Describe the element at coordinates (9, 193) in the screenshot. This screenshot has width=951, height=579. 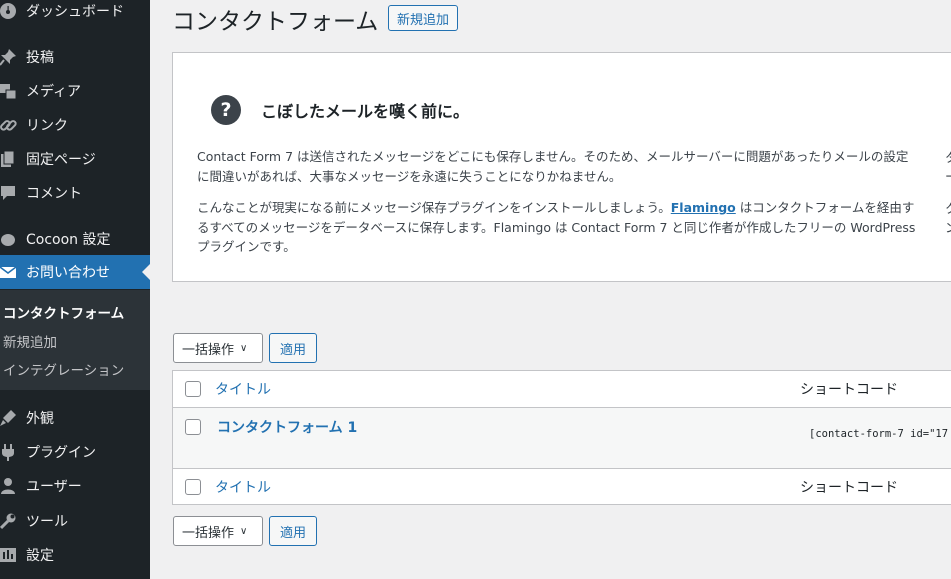
I see `comment-icon` at that location.